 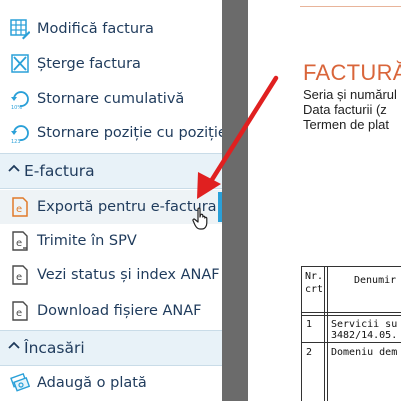 What do you see at coordinates (92, 383) in the screenshot?
I see `menu-item-label: Adaugă o plată` at bounding box center [92, 383].